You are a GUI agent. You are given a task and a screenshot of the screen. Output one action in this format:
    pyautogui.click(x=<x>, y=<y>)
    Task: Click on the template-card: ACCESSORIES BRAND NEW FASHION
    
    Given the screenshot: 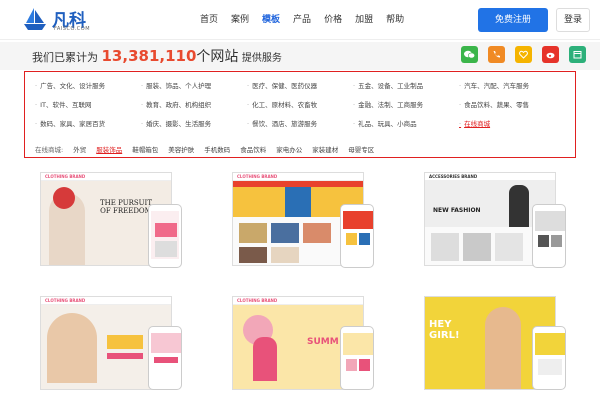 What is the action you would take?
    pyautogui.click(x=499, y=227)
    